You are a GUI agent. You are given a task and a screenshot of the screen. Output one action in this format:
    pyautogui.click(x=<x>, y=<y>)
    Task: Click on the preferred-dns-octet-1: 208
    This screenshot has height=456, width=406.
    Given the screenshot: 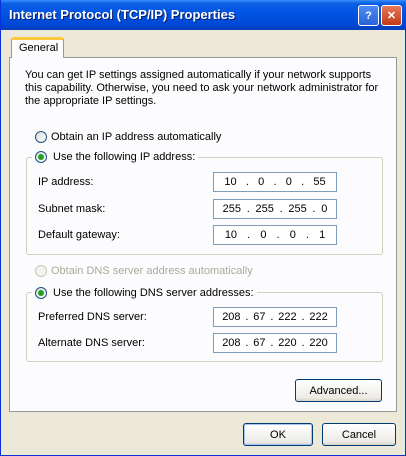 What is the action you would take?
    pyautogui.click(x=231, y=317)
    